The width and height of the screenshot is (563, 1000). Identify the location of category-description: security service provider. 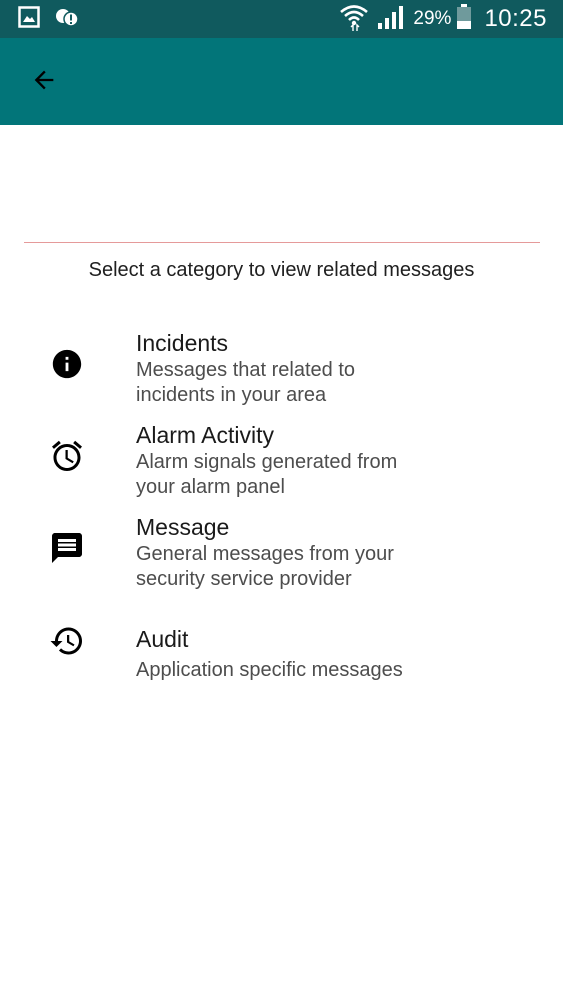
(244, 579).